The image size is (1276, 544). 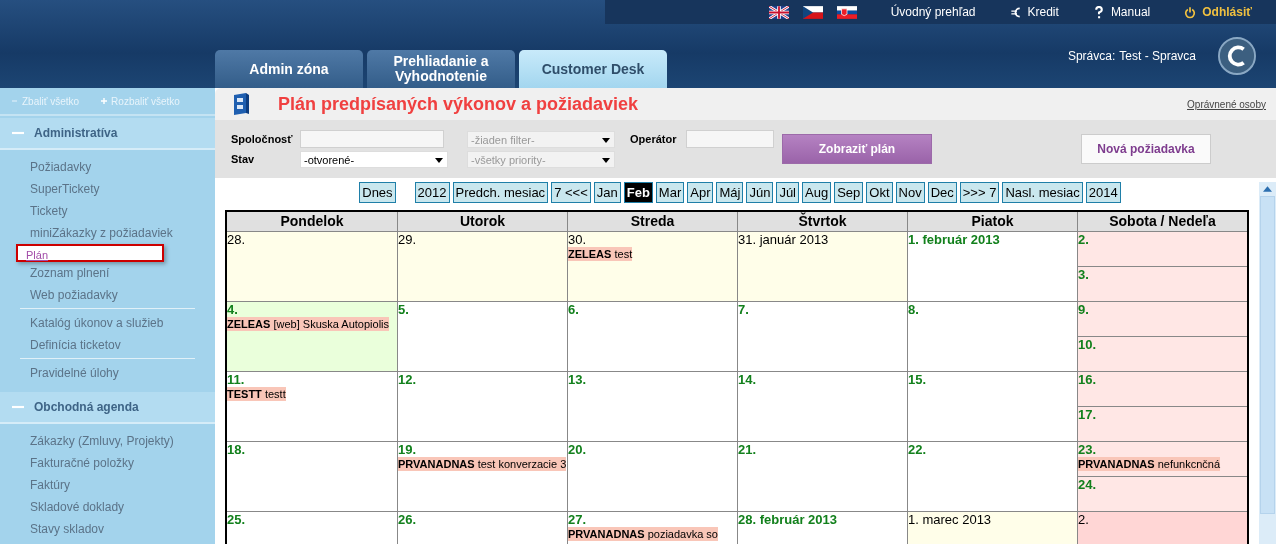 What do you see at coordinates (817, 192) in the screenshot?
I see `month-nav-button: Aug` at bounding box center [817, 192].